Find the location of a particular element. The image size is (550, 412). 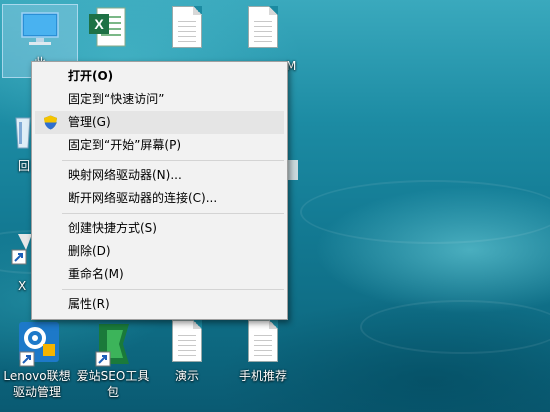

desktop-icon-label: M is located at coordinates (291, 66).